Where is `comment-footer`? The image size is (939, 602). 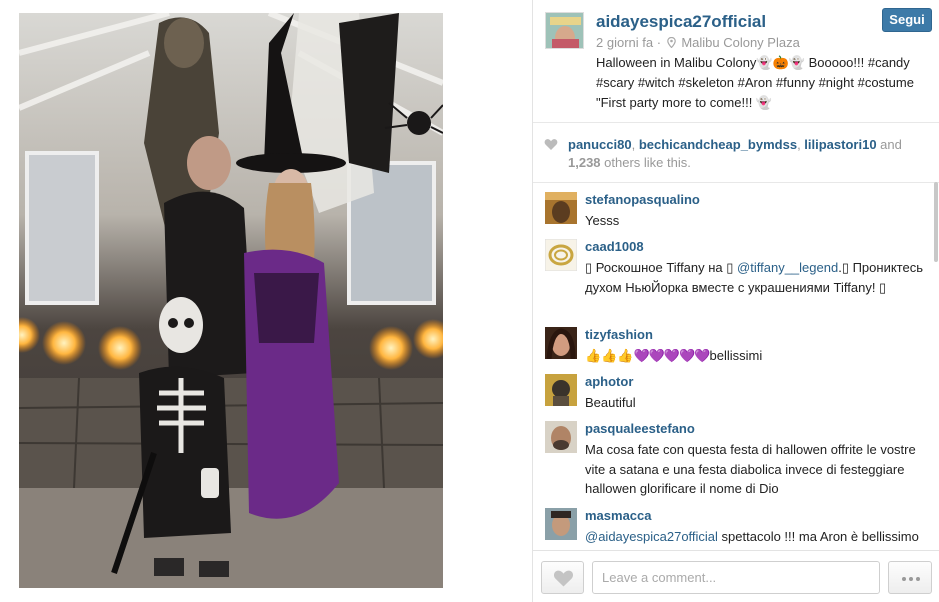
comment-footer is located at coordinates (736, 576).